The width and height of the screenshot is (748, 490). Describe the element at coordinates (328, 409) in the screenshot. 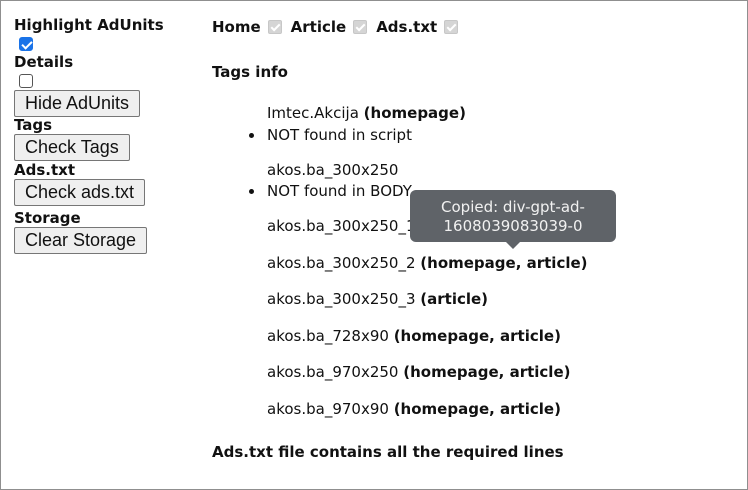

I see `tag-name: akos.ba_970x90` at that location.